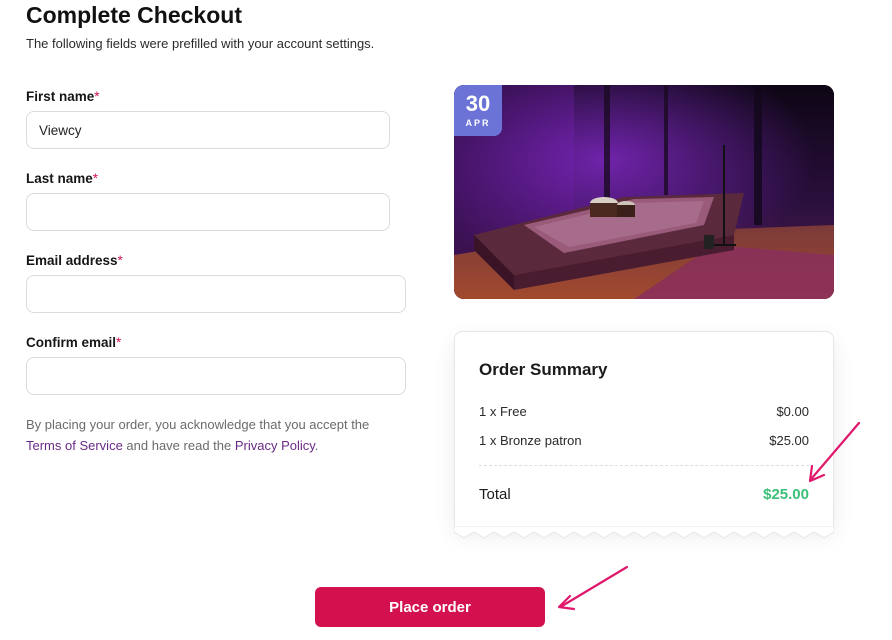 The width and height of the screenshot is (892, 640). Describe the element at coordinates (275, 445) in the screenshot. I see `privacy-policy-link: Privacy Policy` at that location.